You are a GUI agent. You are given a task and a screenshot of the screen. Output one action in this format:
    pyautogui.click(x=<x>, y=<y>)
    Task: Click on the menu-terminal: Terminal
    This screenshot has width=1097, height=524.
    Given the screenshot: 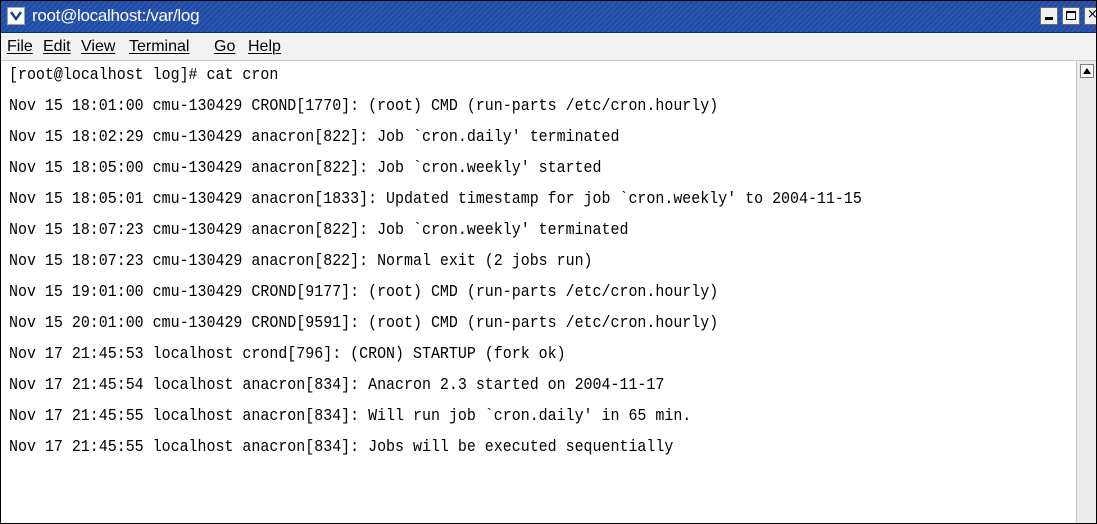 What is the action you would take?
    pyautogui.click(x=159, y=46)
    